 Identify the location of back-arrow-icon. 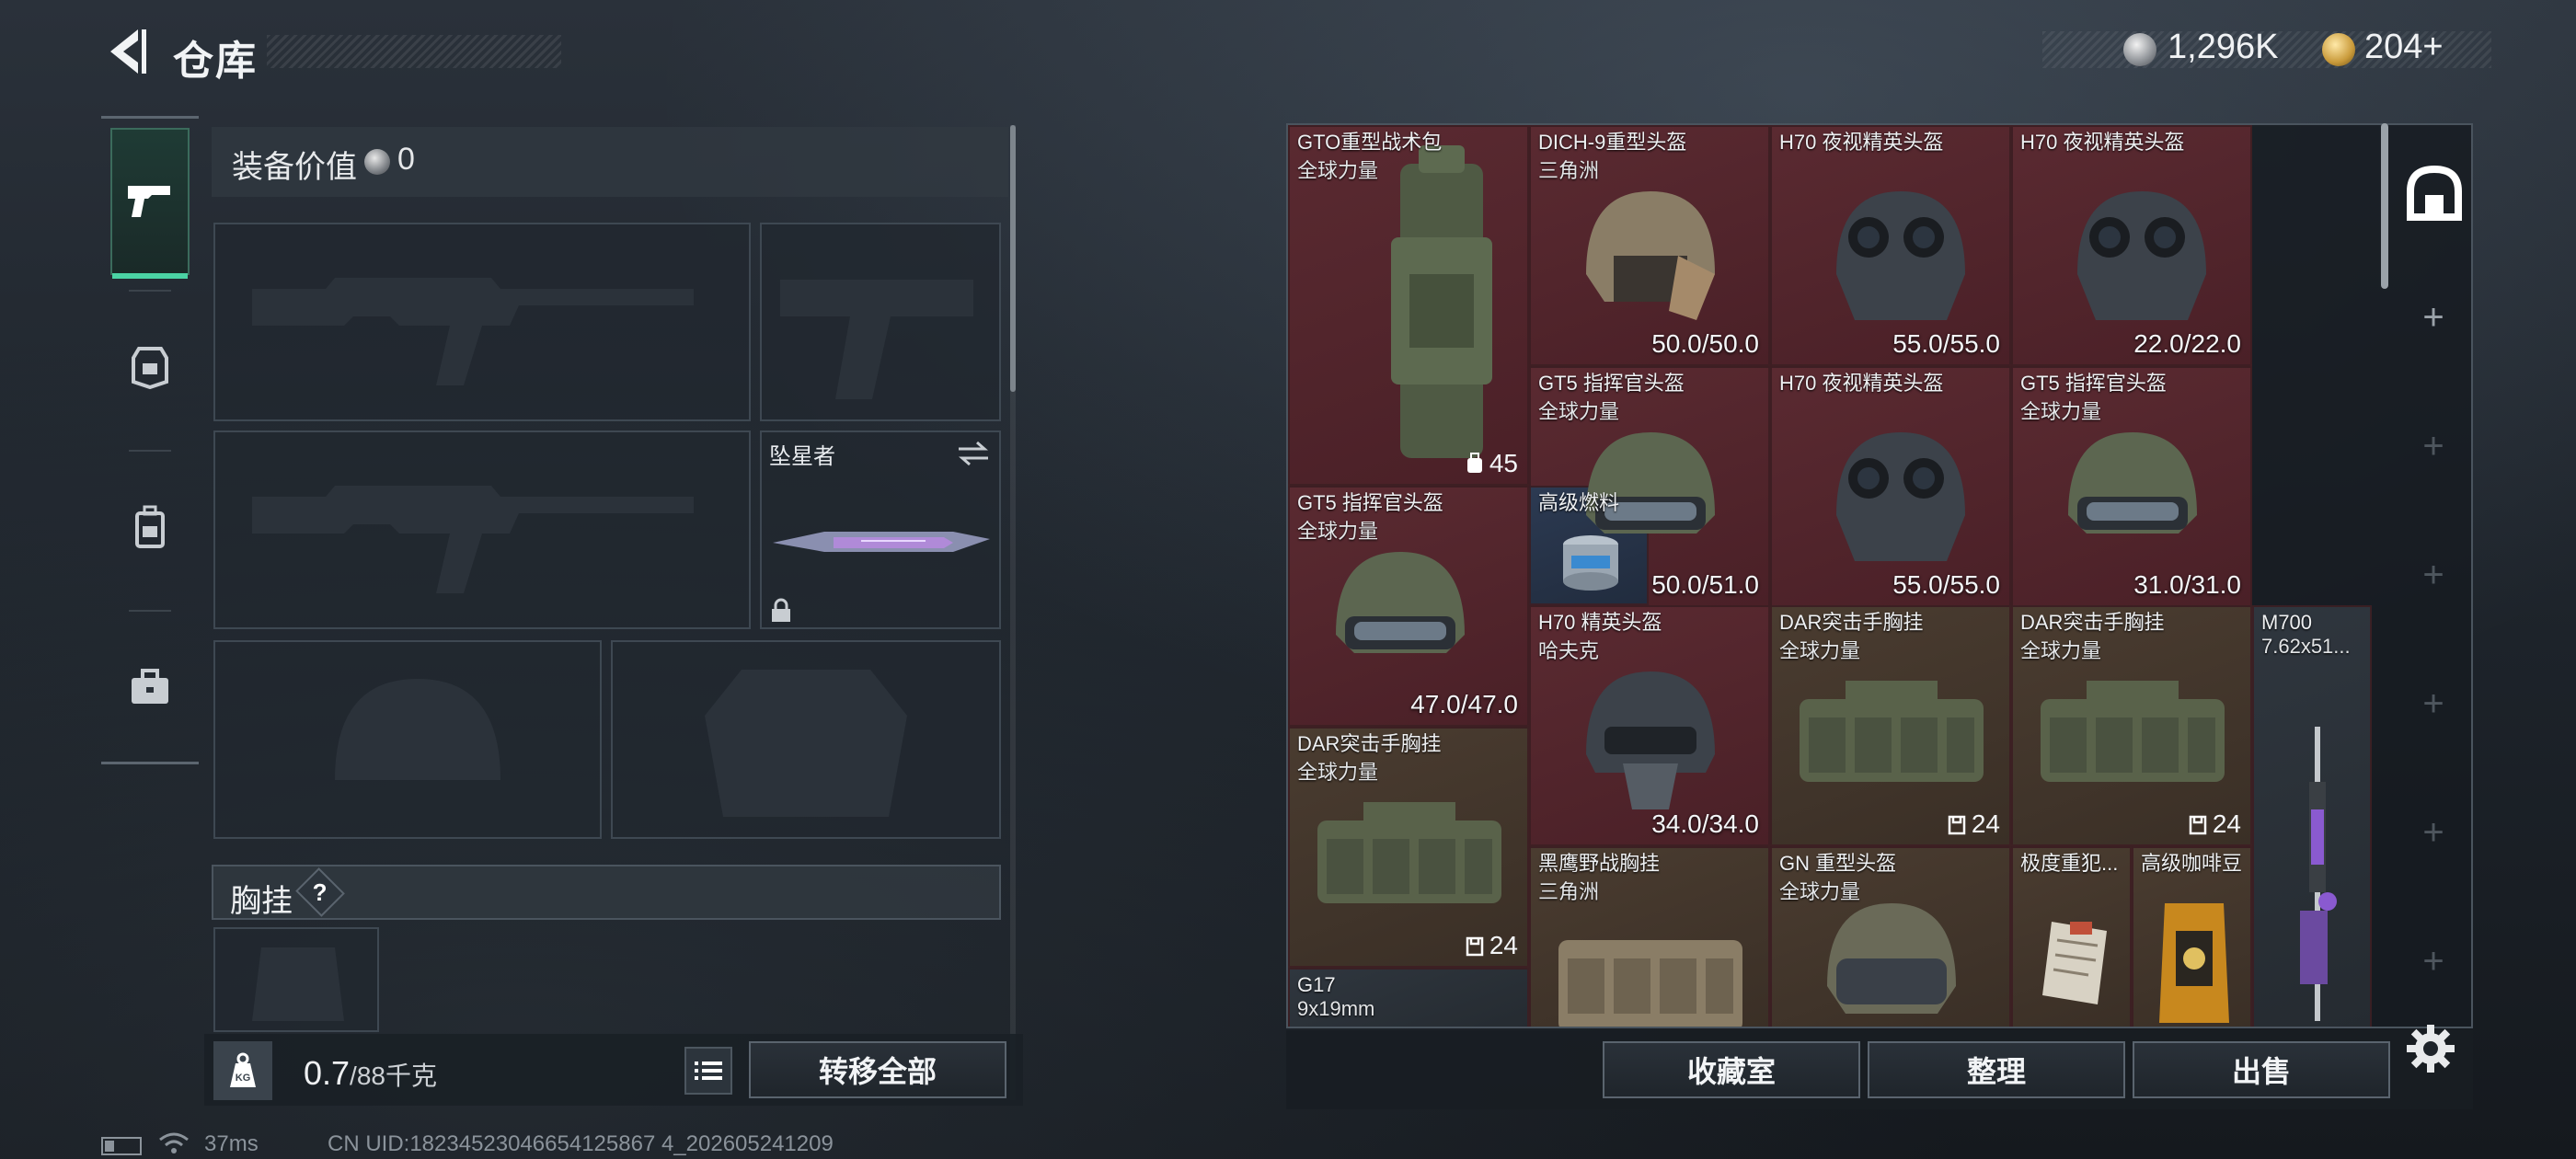
(125, 51).